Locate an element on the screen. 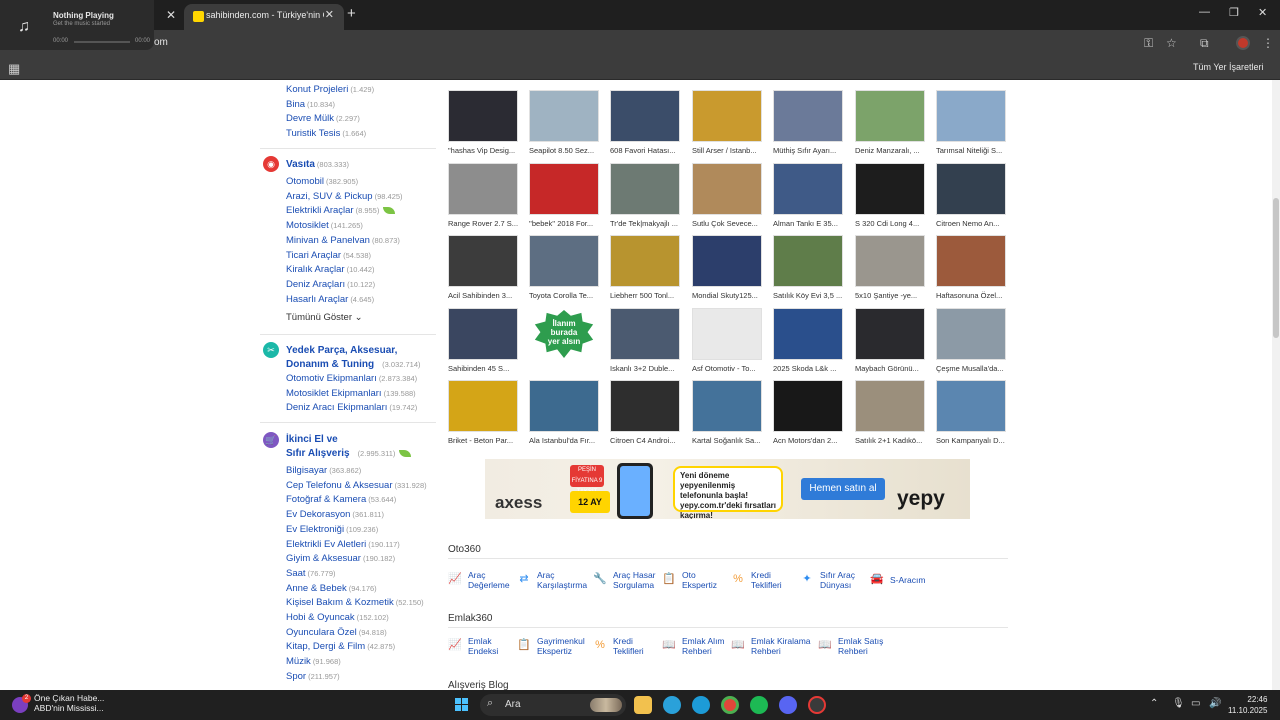  category-link: Kiralık Araçlar (10.442) is located at coordinates (330, 269).